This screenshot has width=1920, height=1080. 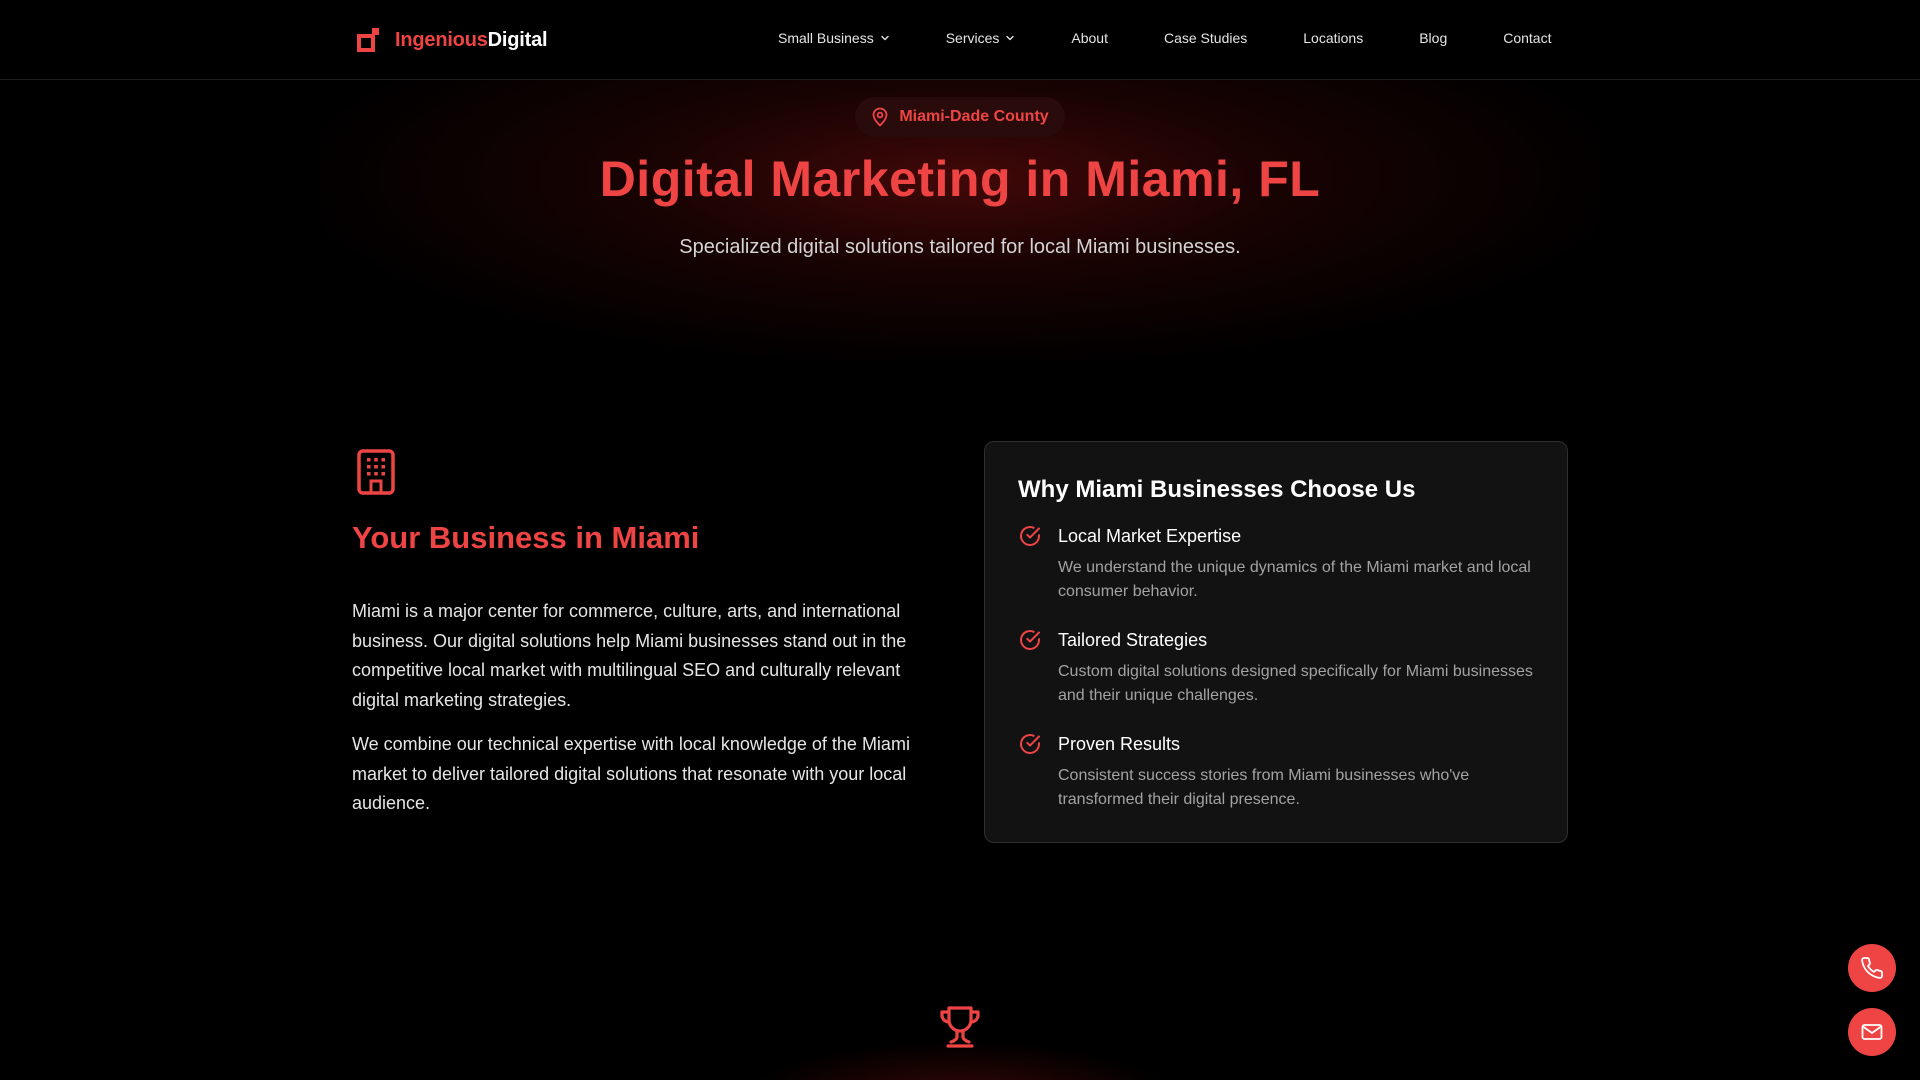 I want to click on nav-item-label: Small Business, so click(x=826, y=38).